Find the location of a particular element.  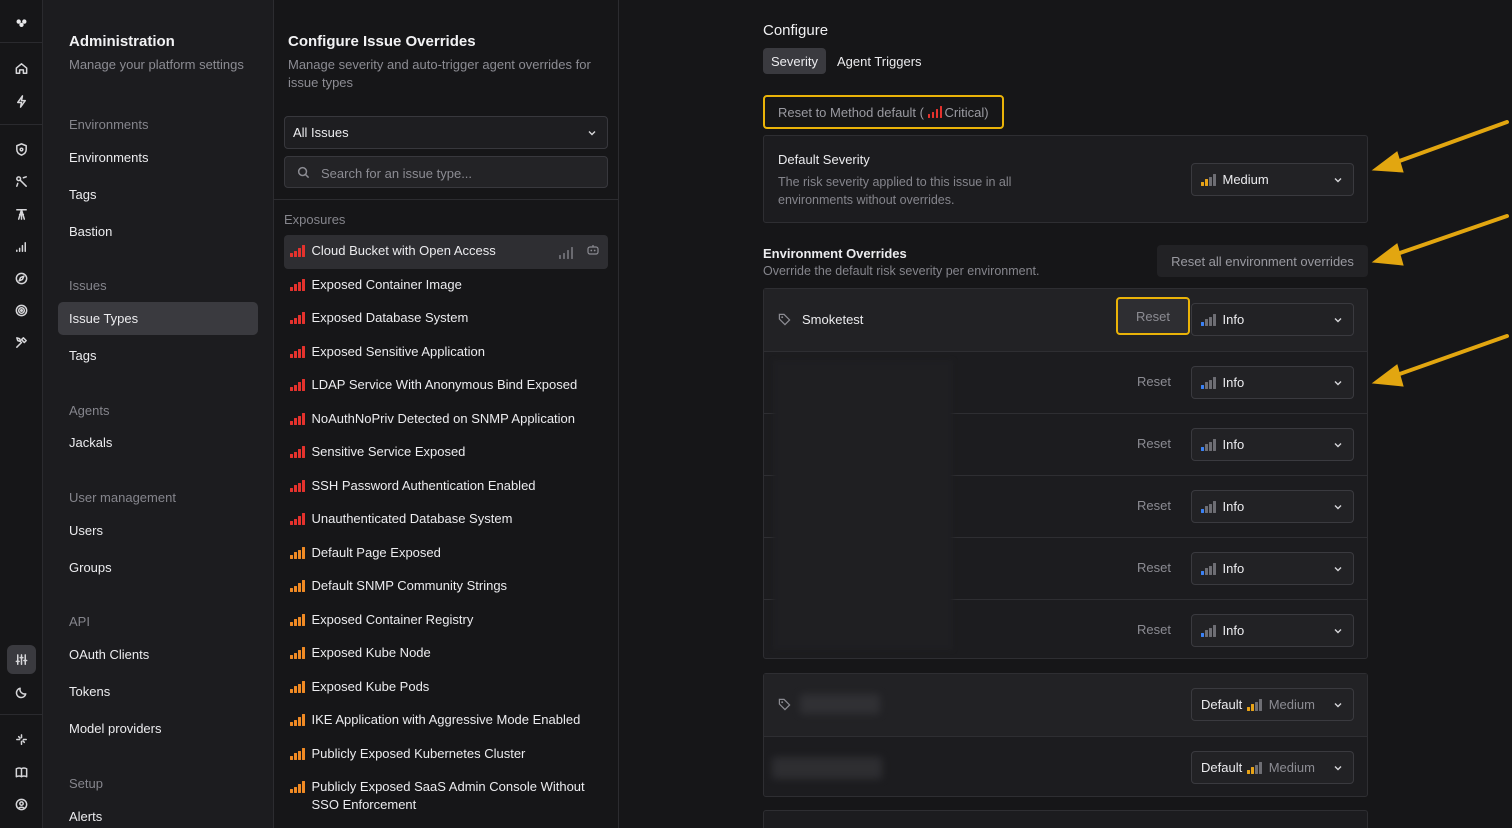

env-name: Smoketest is located at coordinates (833, 319).